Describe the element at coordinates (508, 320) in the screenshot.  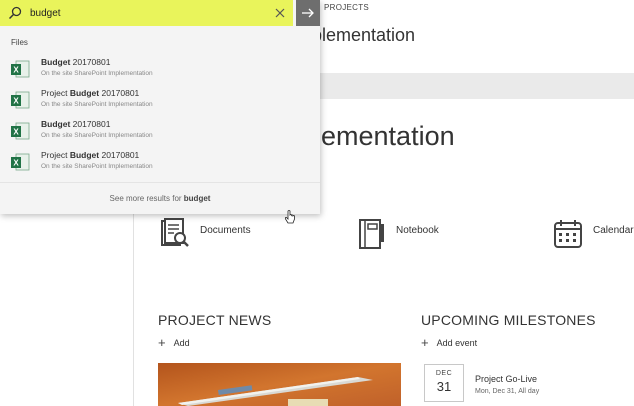
I see `upcoming-milestones-title: UPCOMING MILESTONES` at that location.